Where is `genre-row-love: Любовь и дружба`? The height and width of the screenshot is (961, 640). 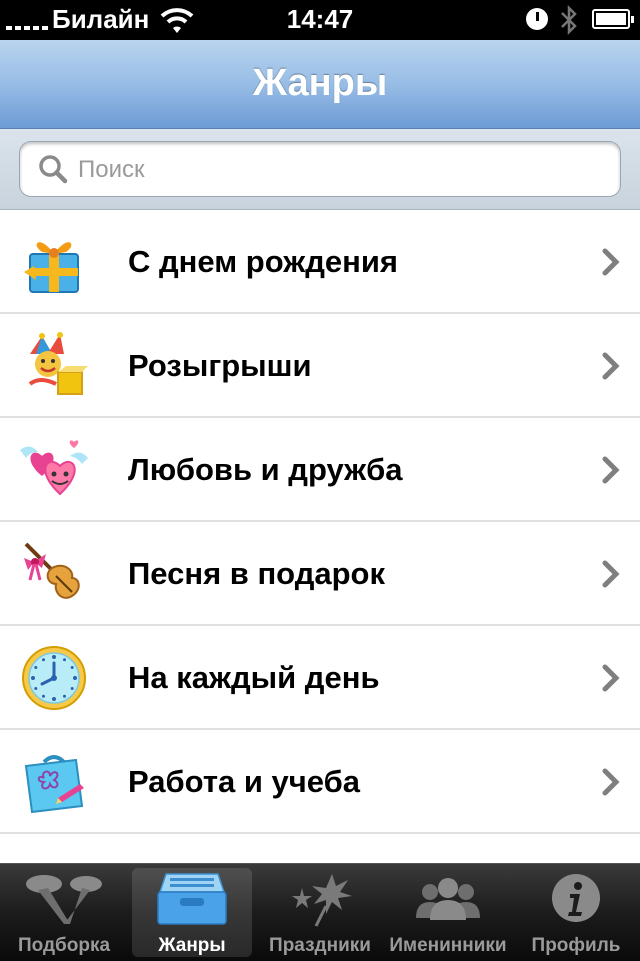
genre-row-love: Любовь и дружба is located at coordinates (320, 470).